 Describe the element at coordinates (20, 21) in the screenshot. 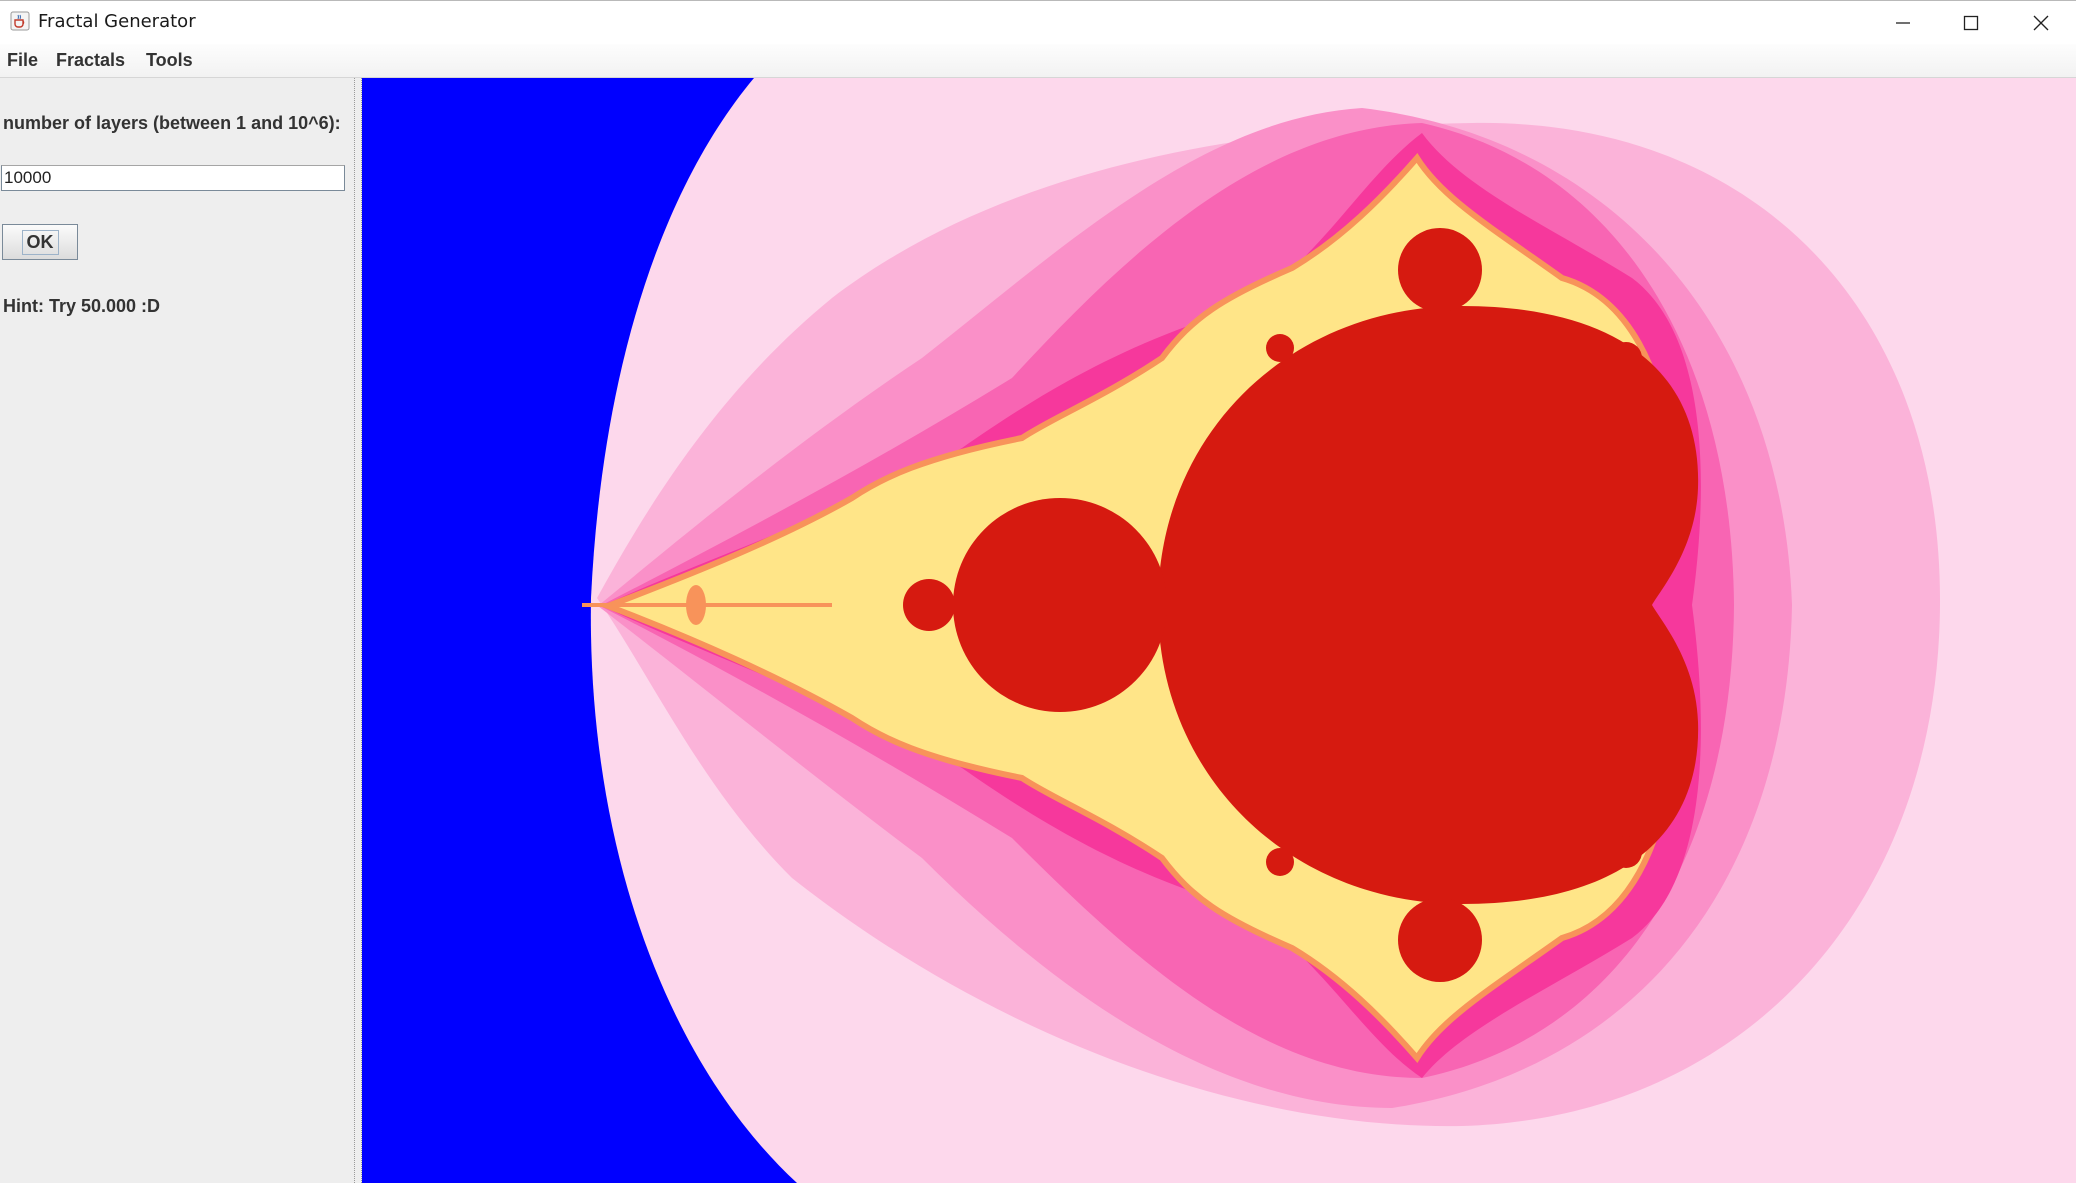

I see `java-cup-icon` at that location.